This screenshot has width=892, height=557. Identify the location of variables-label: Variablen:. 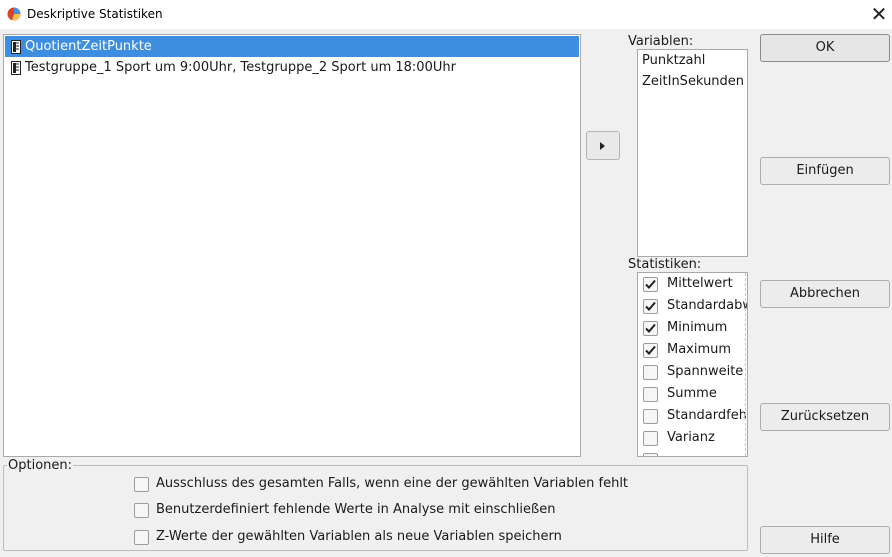
(661, 41).